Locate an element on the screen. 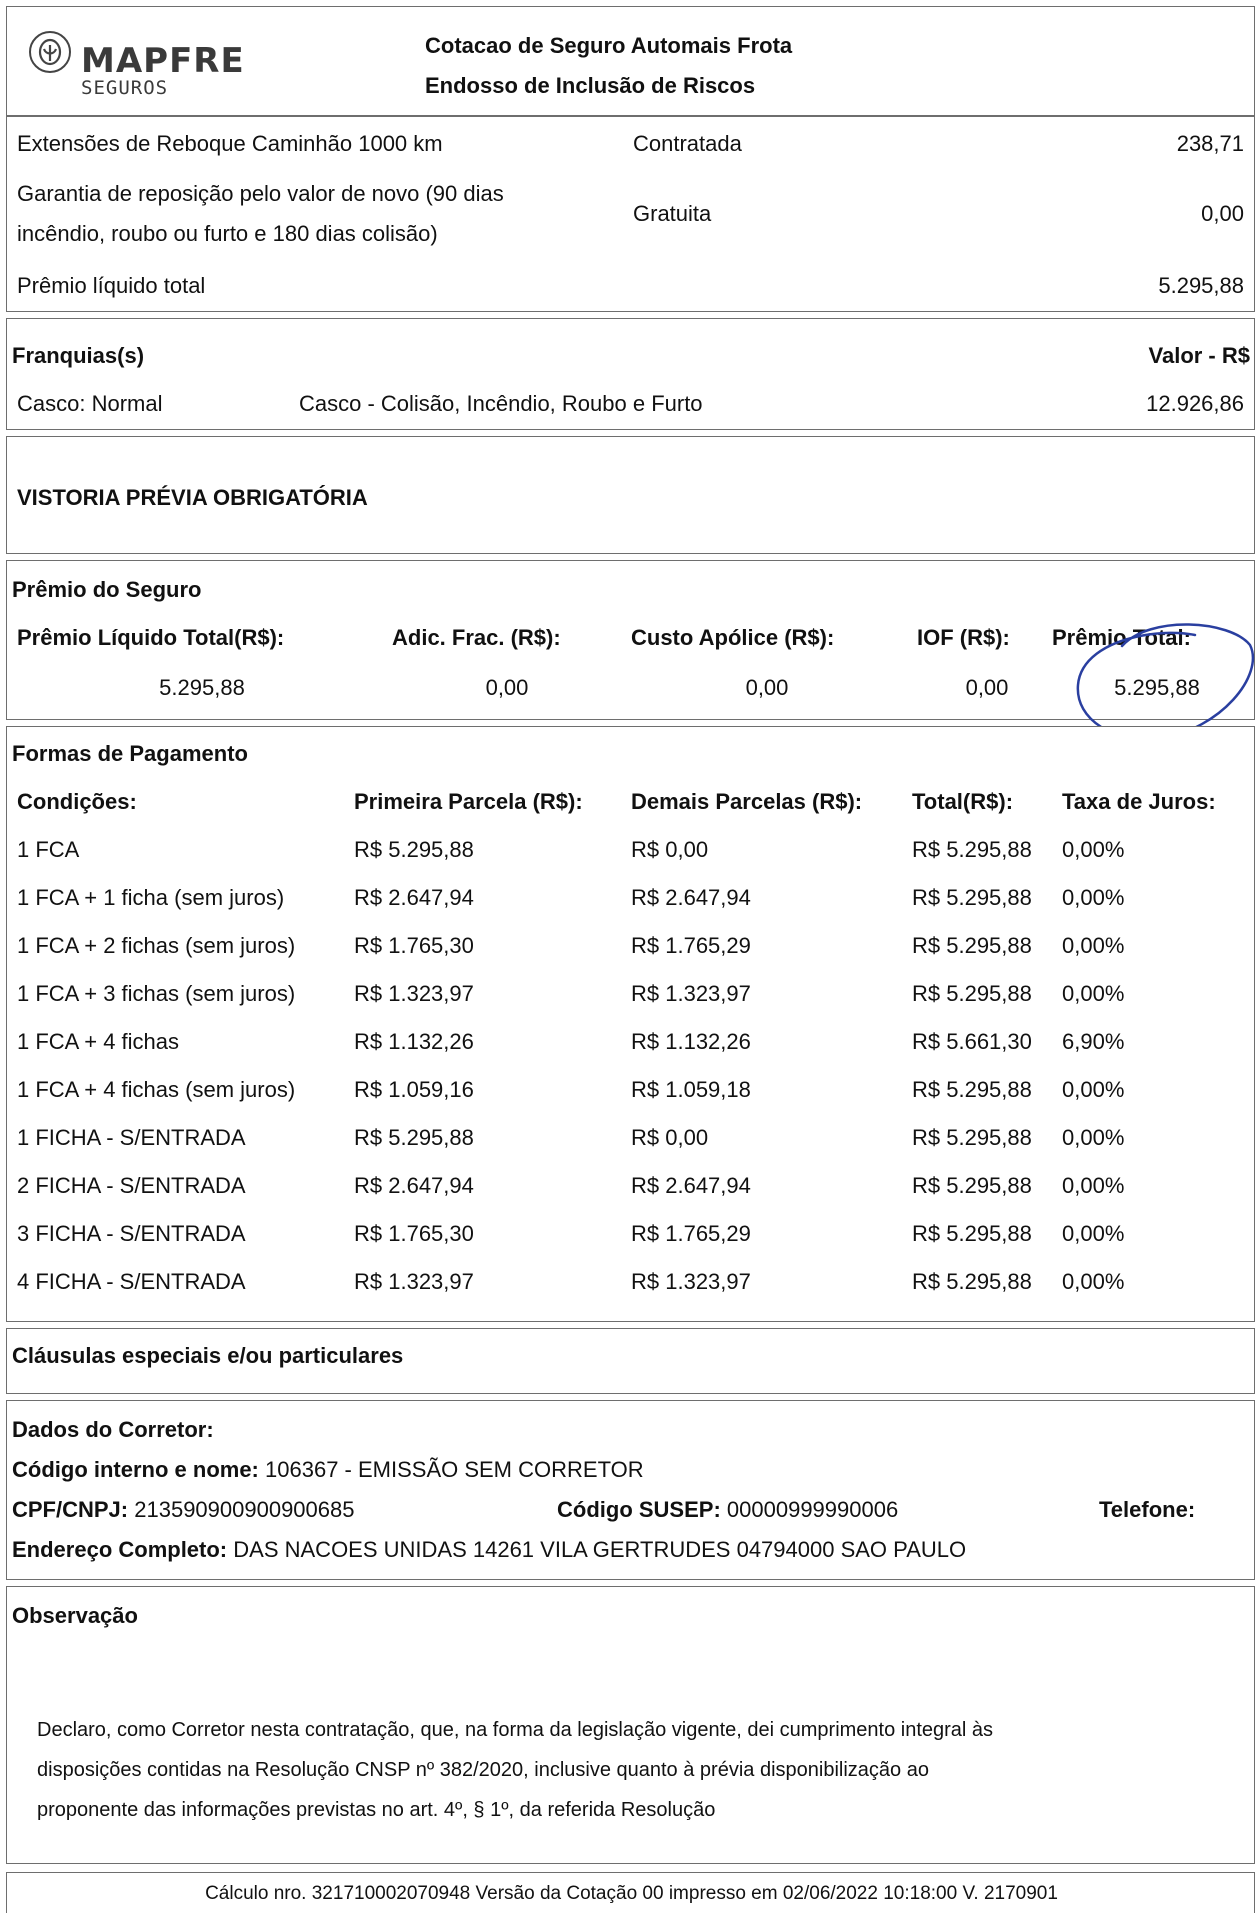 This screenshot has width=1255, height=1913. corretor-title: Dados do Corretor: is located at coordinates (113, 1429).